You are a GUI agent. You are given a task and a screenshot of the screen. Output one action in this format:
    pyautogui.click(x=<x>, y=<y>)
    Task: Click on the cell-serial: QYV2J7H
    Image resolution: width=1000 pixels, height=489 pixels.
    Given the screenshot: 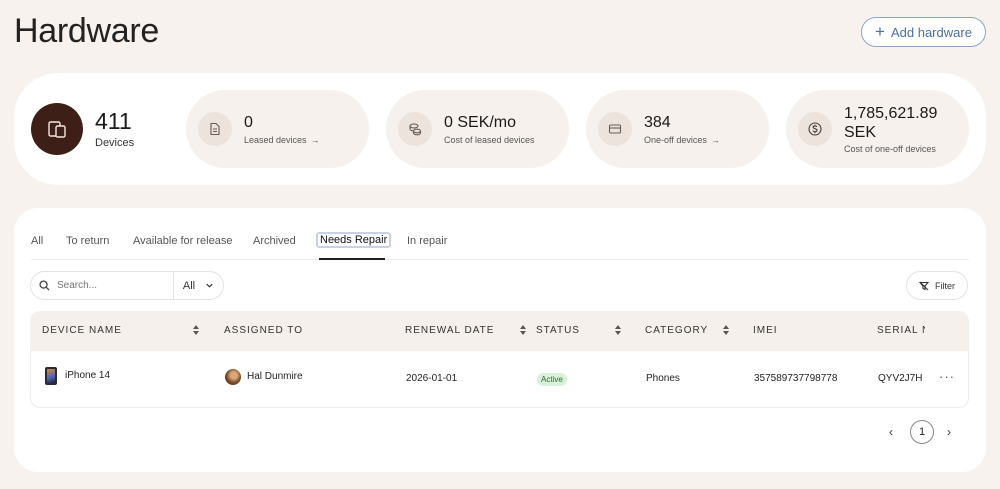 What is the action you would take?
    pyautogui.click(x=900, y=378)
    